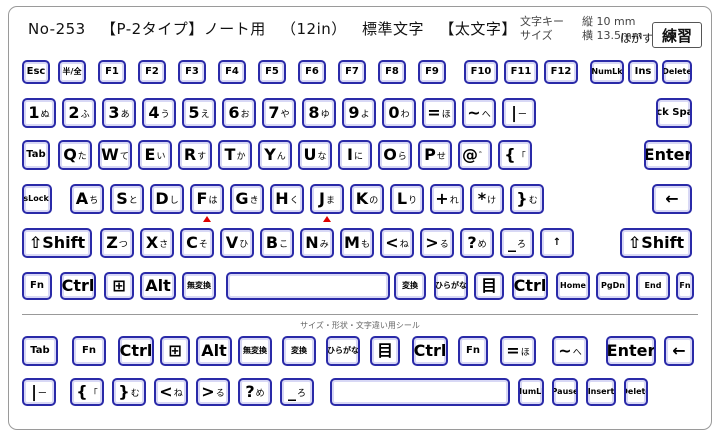 Image resolution: width=720 pixels, height=436 pixels. Describe the element at coordinates (112, 72) in the screenshot. I see `key-f1: F1` at that location.